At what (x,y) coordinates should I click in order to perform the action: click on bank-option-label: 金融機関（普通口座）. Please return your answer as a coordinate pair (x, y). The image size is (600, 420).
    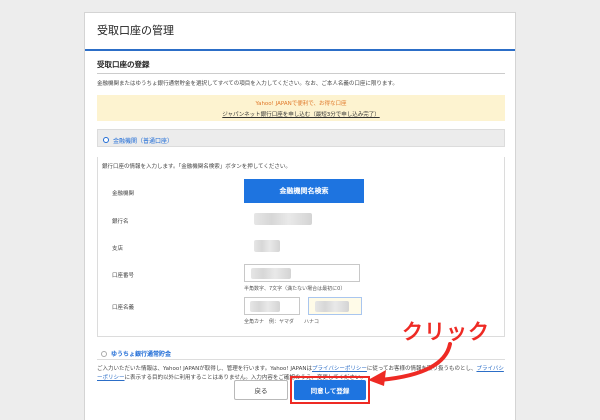
    Looking at the image, I should click on (143, 140).